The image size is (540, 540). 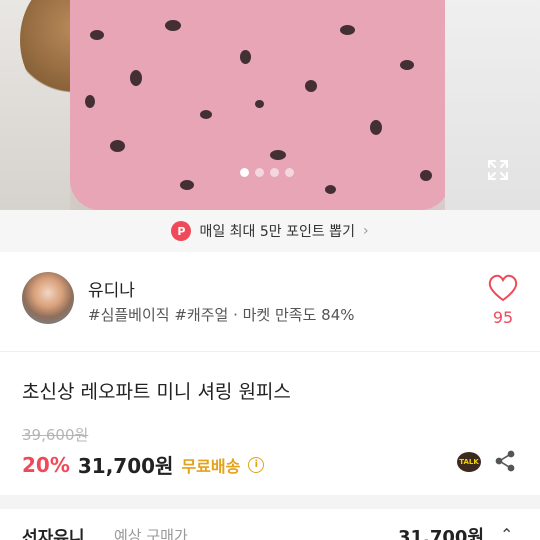 I want to click on section-divider, so click(x=270, y=502).